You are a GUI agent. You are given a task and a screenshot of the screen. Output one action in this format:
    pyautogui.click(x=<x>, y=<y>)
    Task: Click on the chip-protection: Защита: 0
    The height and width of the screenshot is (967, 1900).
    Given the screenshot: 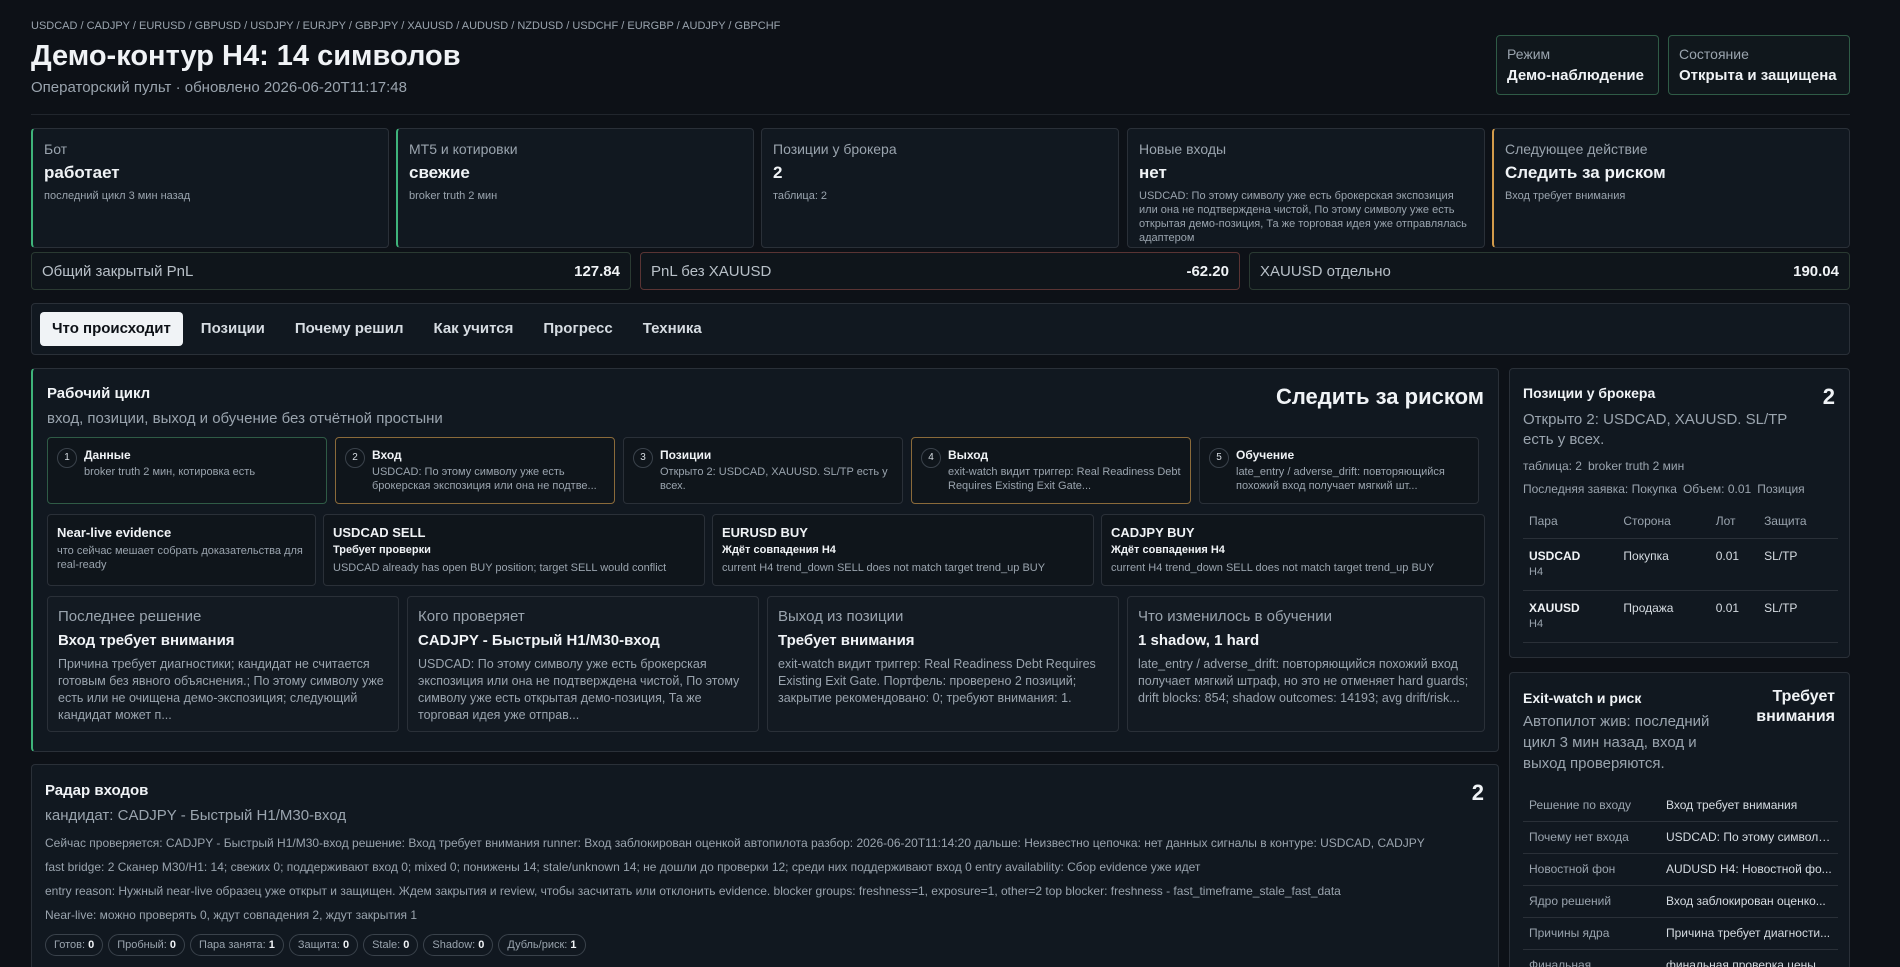 What is the action you would take?
    pyautogui.click(x=323, y=945)
    